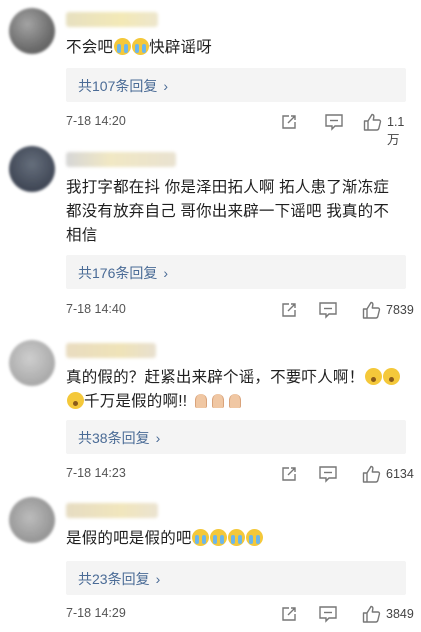 This screenshot has width=421, height=632. I want to click on timestamp: 7-18 14:40, so click(96, 309).